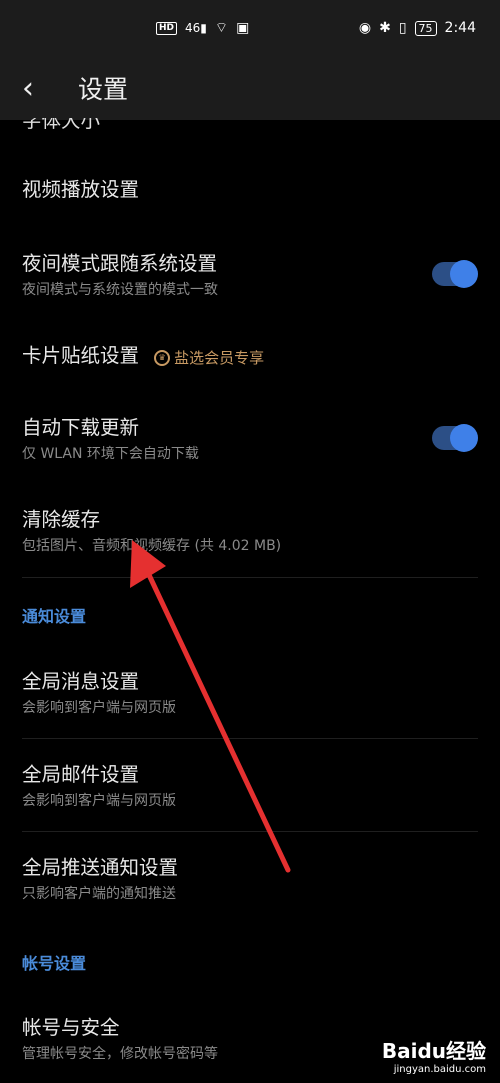  I want to click on crown-icon: ♛, so click(162, 357).